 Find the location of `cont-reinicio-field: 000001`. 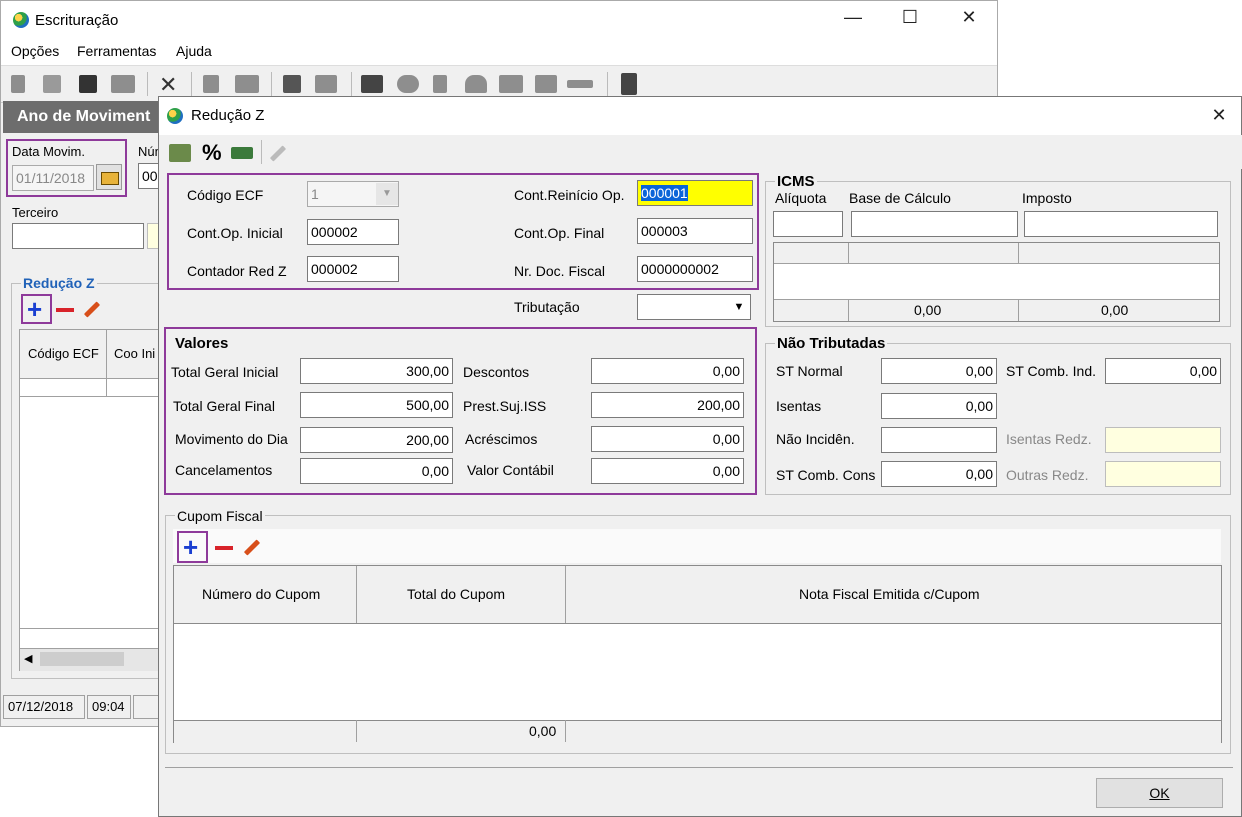

cont-reinicio-field: 000001 is located at coordinates (695, 193).